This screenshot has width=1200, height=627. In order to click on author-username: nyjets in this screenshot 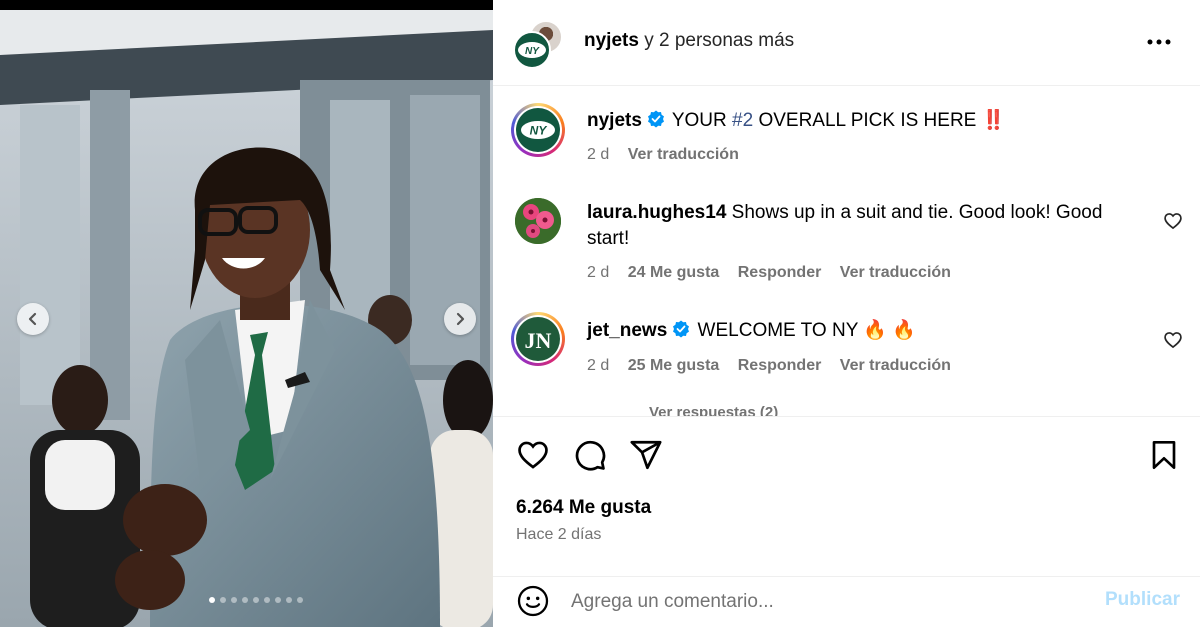, I will do `click(611, 40)`.